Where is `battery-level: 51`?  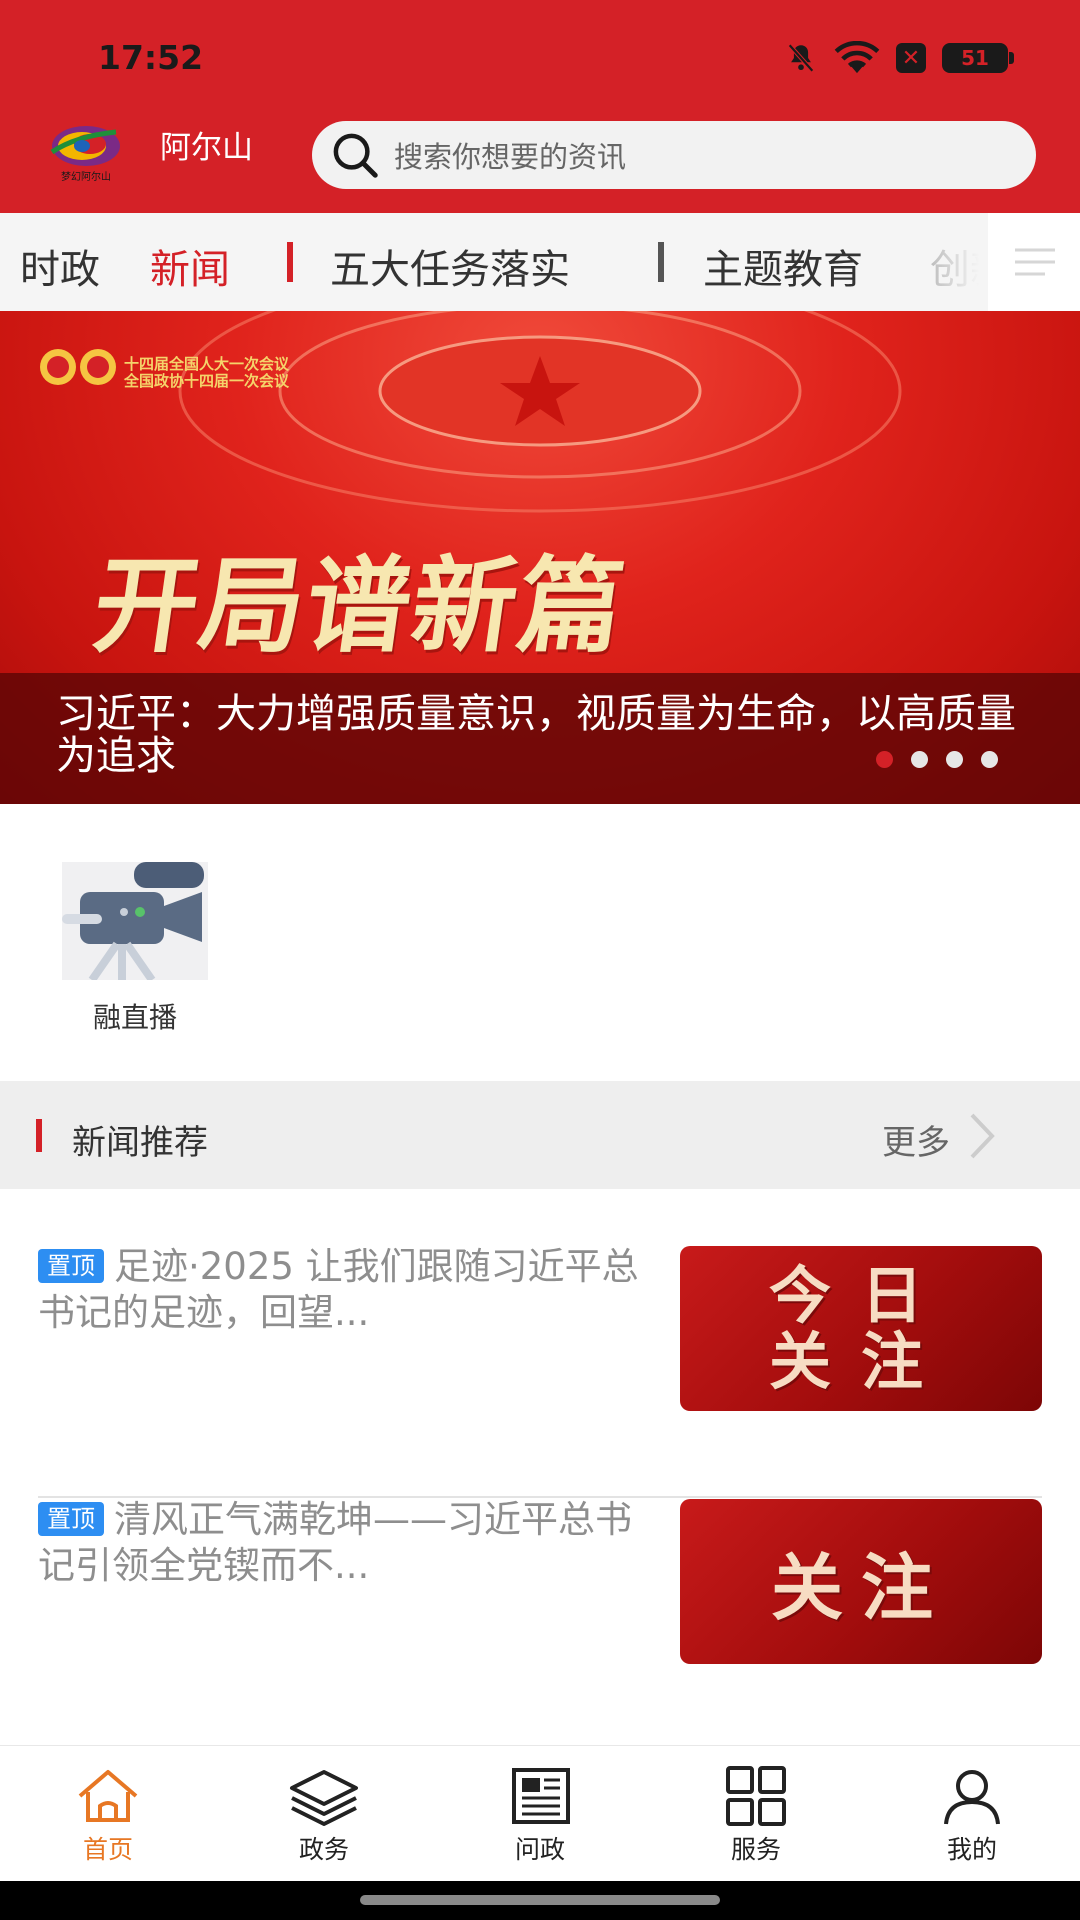 battery-level: 51 is located at coordinates (975, 58).